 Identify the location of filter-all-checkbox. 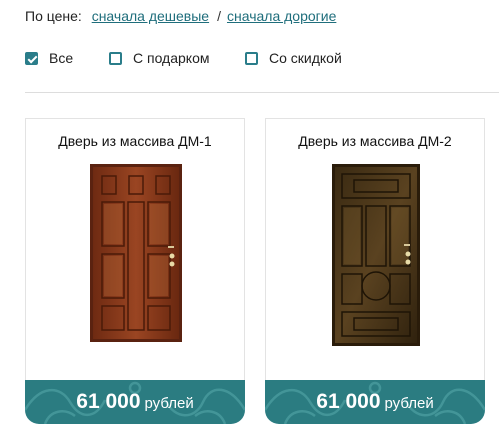
(31, 58).